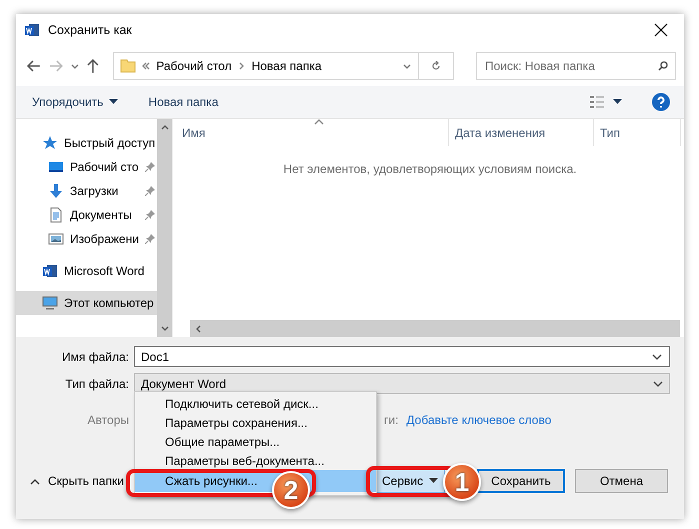 This screenshot has height=529, width=699. I want to click on column-header: Дата изменения, so click(521, 132).